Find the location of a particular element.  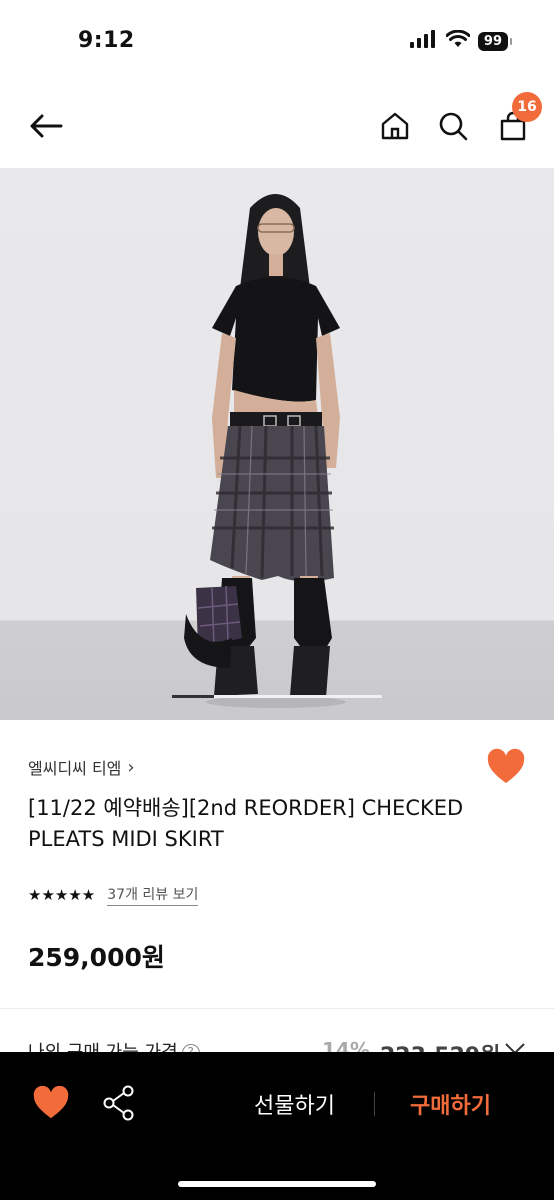

home-button is located at coordinates (395, 126).